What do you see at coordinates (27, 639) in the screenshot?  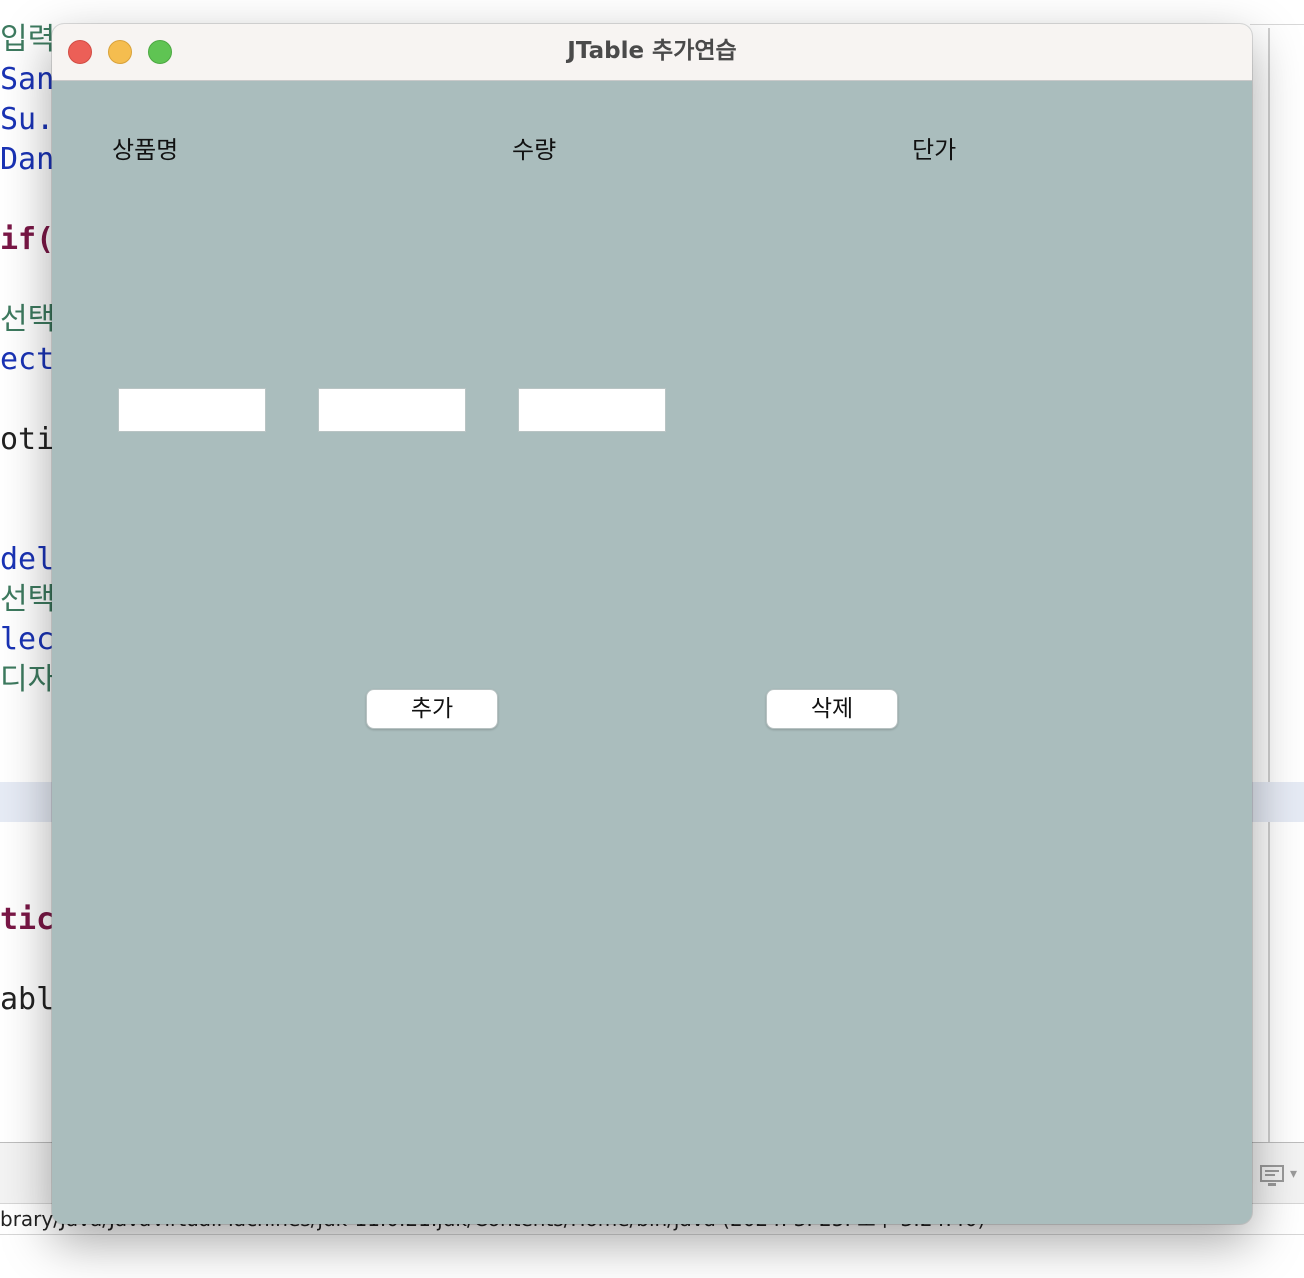 I see `code-line: lec` at bounding box center [27, 639].